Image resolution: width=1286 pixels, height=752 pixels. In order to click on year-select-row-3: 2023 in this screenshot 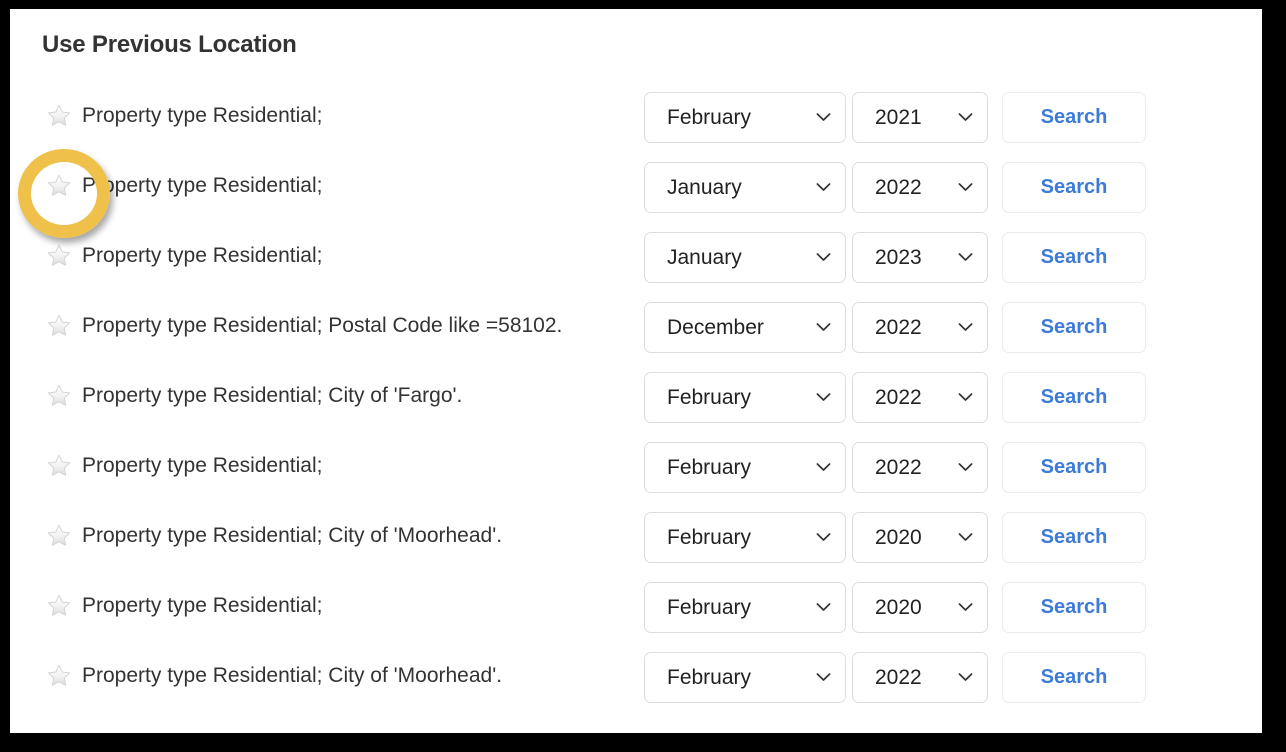, I will do `click(920, 257)`.